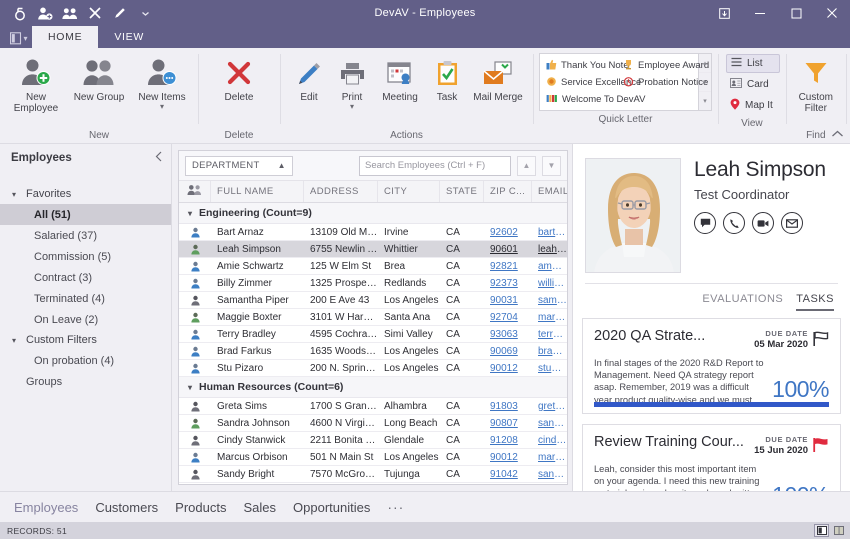 The width and height of the screenshot is (850, 539). I want to click on video-icon, so click(763, 223).